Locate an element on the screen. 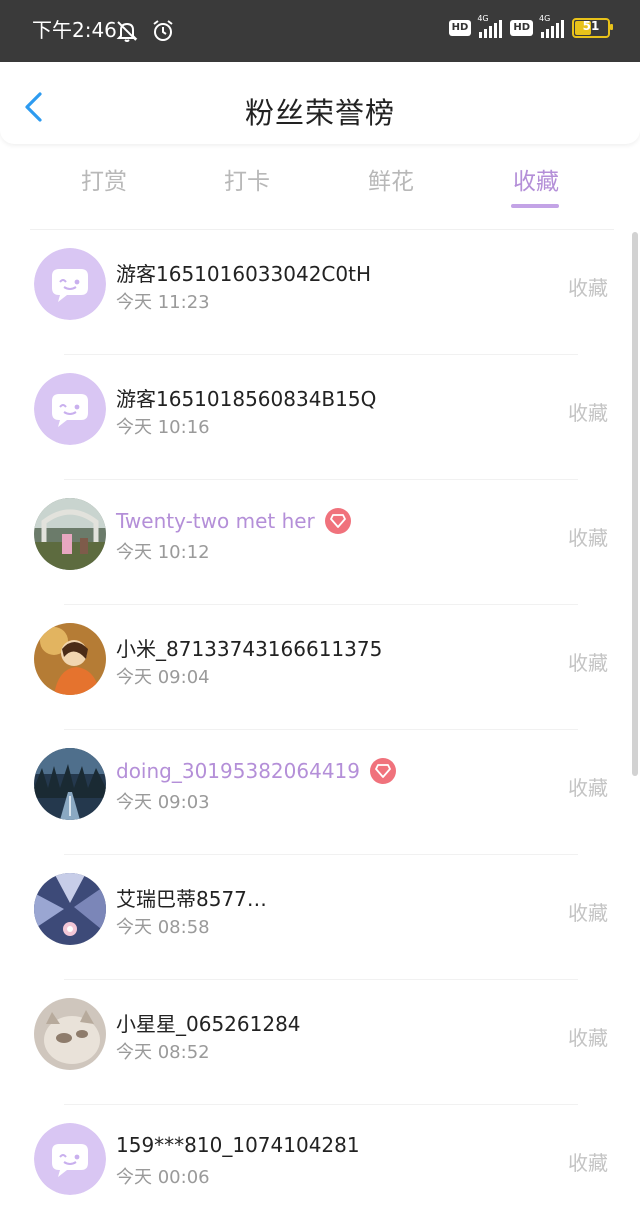  list-item: doing_30195382064419 今天 09:03 收藏 is located at coordinates (320, 792).